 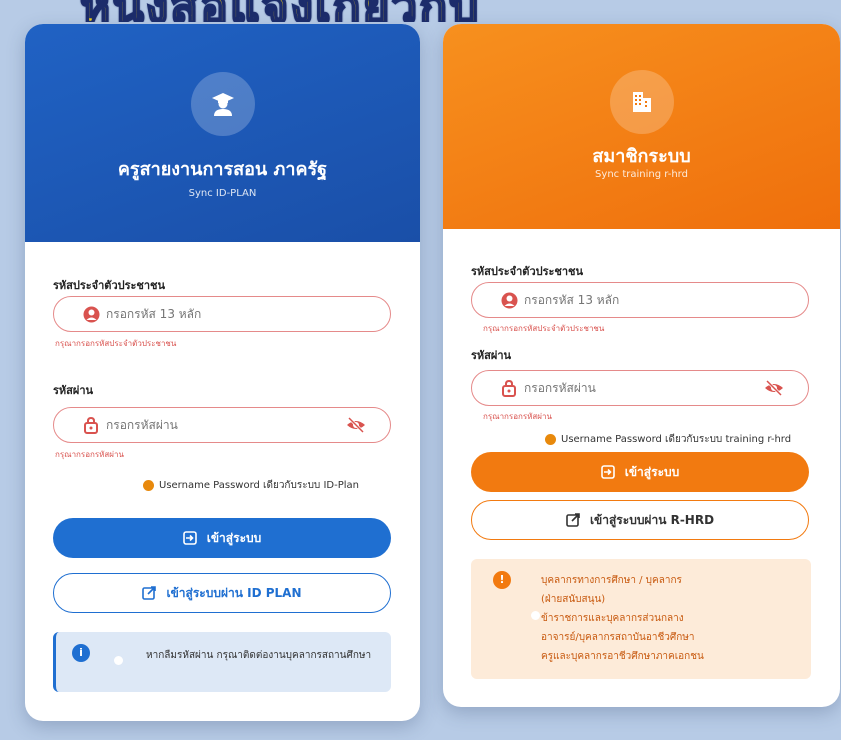 What do you see at coordinates (502, 580) in the screenshot?
I see `alert-icon: !` at bounding box center [502, 580].